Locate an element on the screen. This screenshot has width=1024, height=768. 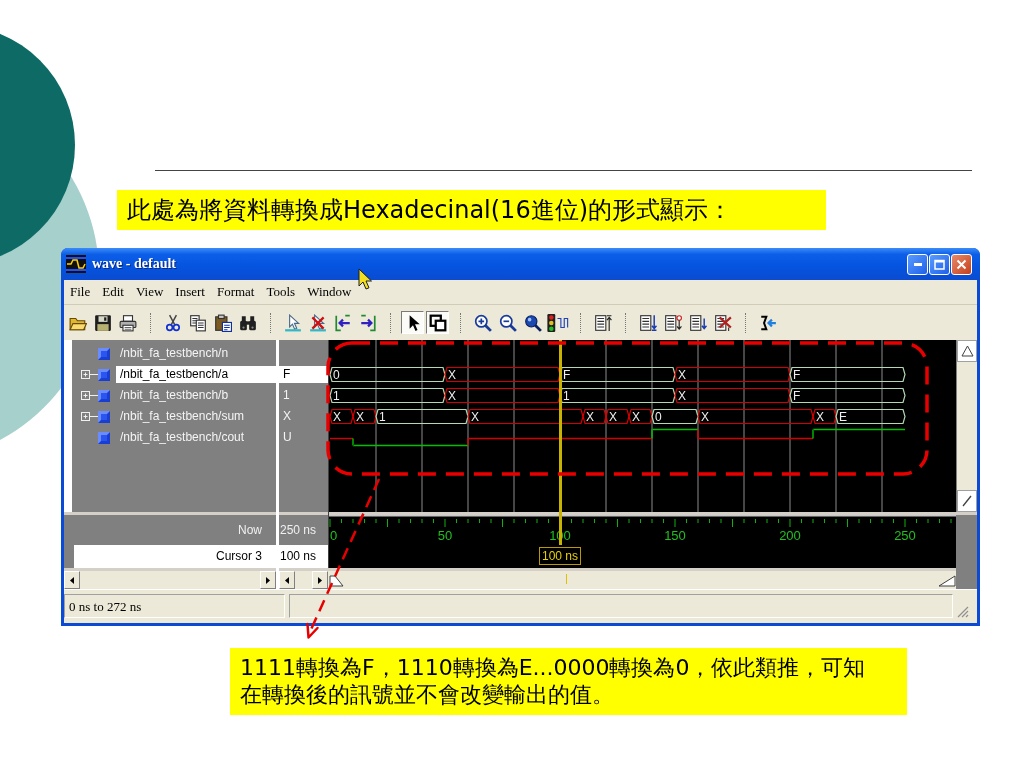
cursor-time: 100 ns is located at coordinates (303, 556).